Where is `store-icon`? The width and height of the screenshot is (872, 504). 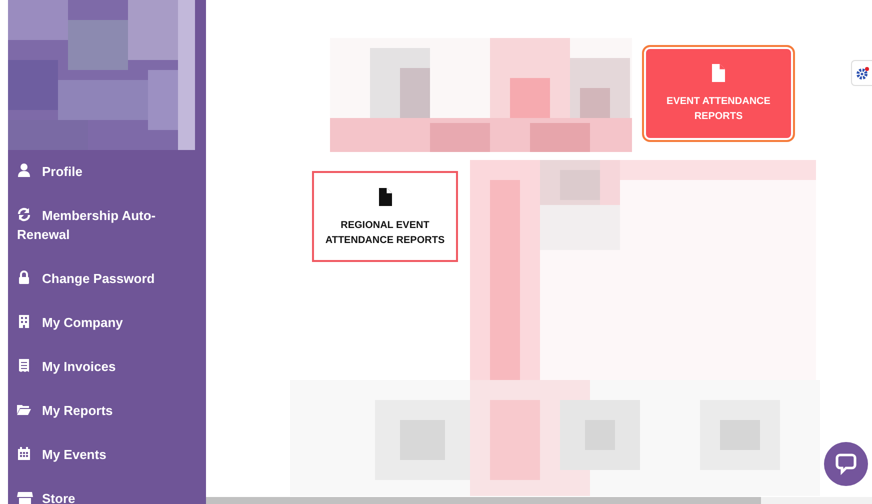
store-icon is located at coordinates (25, 497).